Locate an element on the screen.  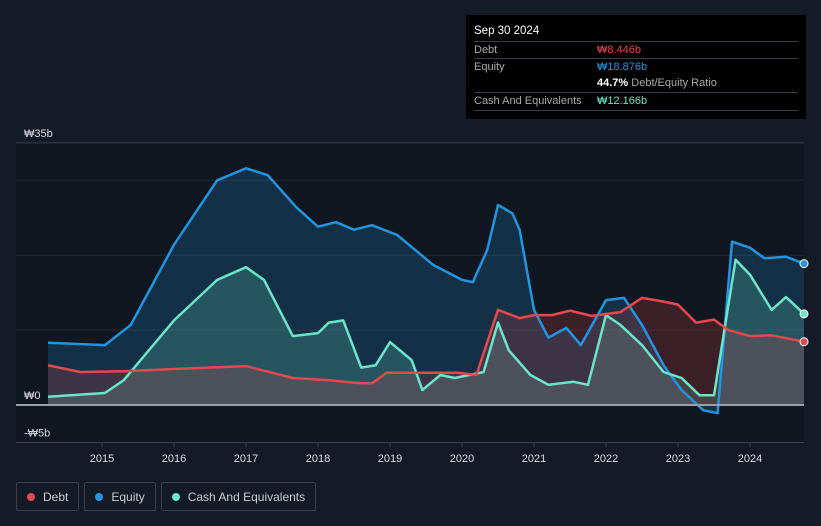
legend-cash: Cash And Equivalents is located at coordinates (238, 496).